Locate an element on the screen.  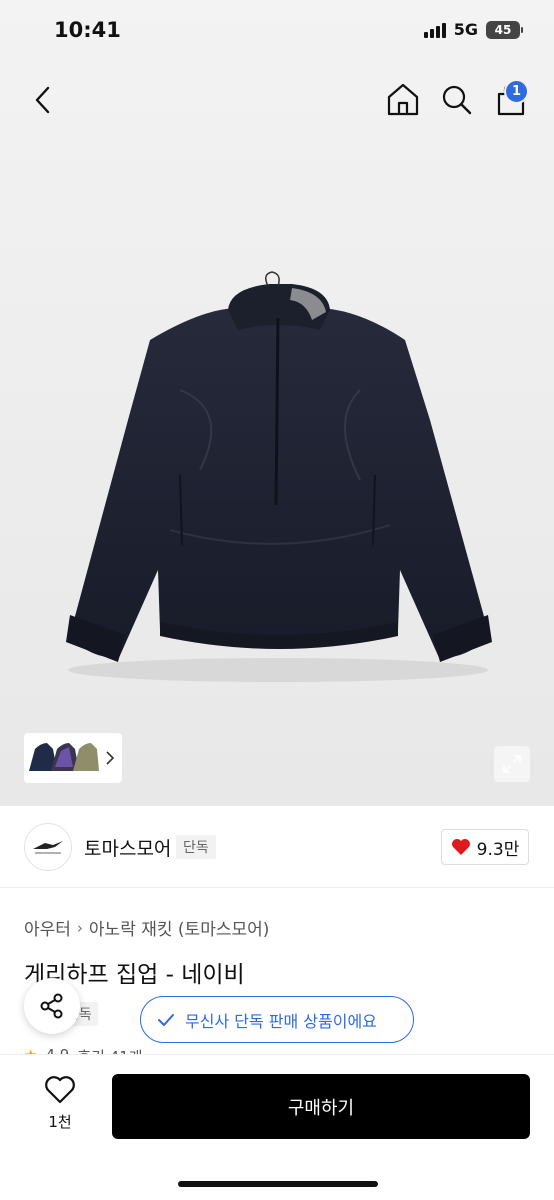
bottom-action-bar: 1천 구매하기 is located at coordinates (277, 1127).